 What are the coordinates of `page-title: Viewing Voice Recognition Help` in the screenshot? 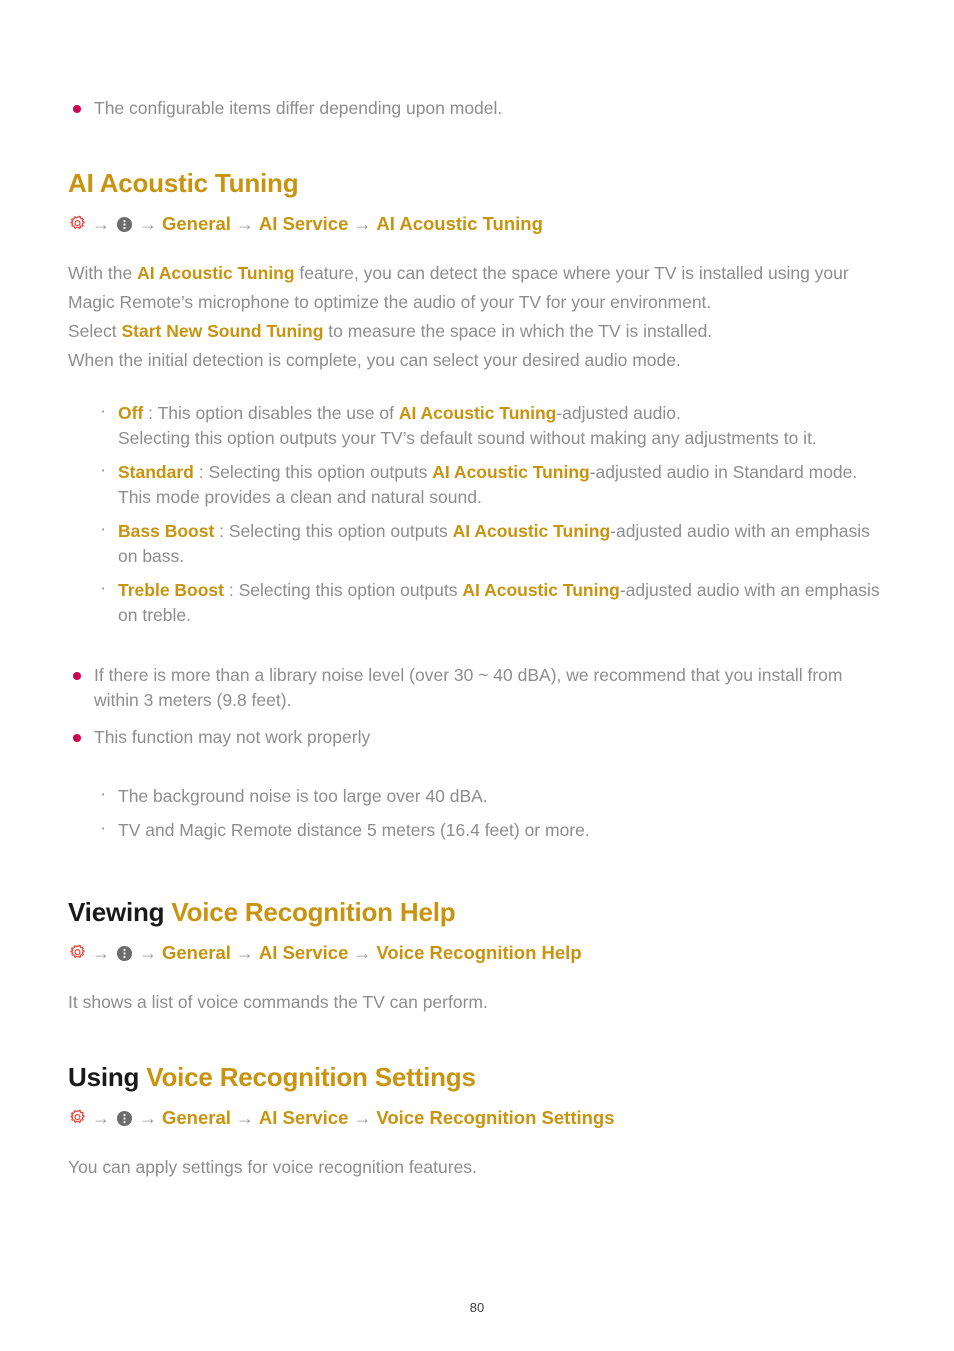 It's located at (479, 912).